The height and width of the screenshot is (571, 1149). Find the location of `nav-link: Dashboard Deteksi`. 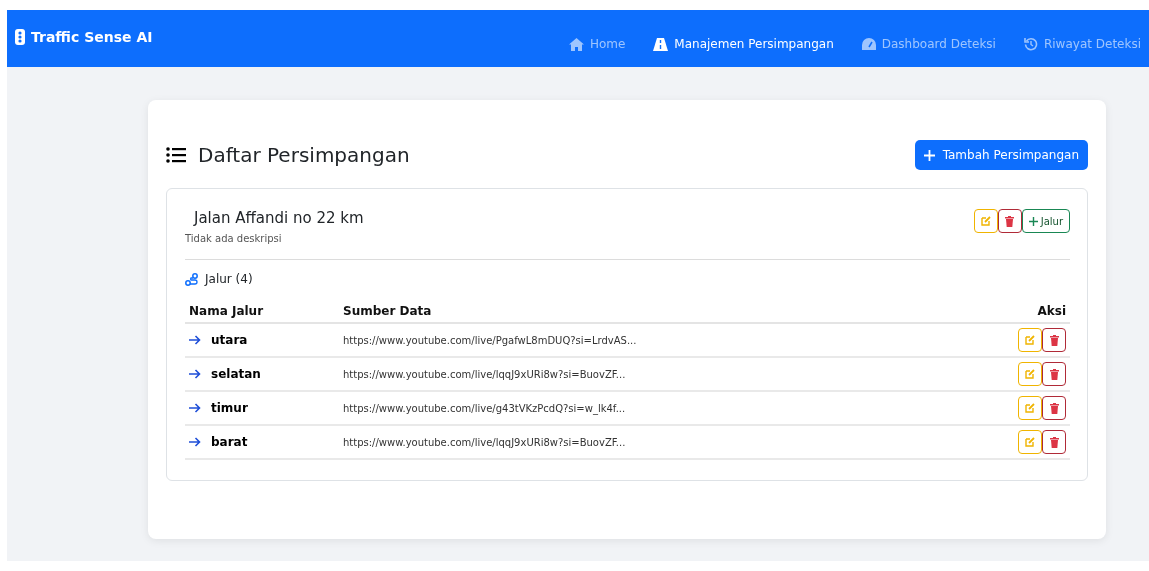

nav-link: Dashboard Deteksi is located at coordinates (928, 44).